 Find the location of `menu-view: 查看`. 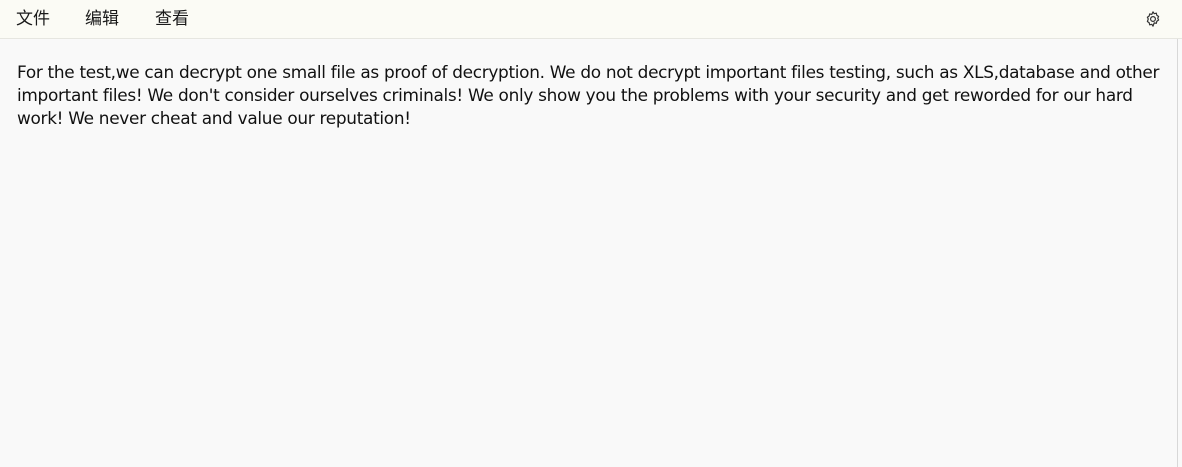

menu-view: 查看 is located at coordinates (172, 19).